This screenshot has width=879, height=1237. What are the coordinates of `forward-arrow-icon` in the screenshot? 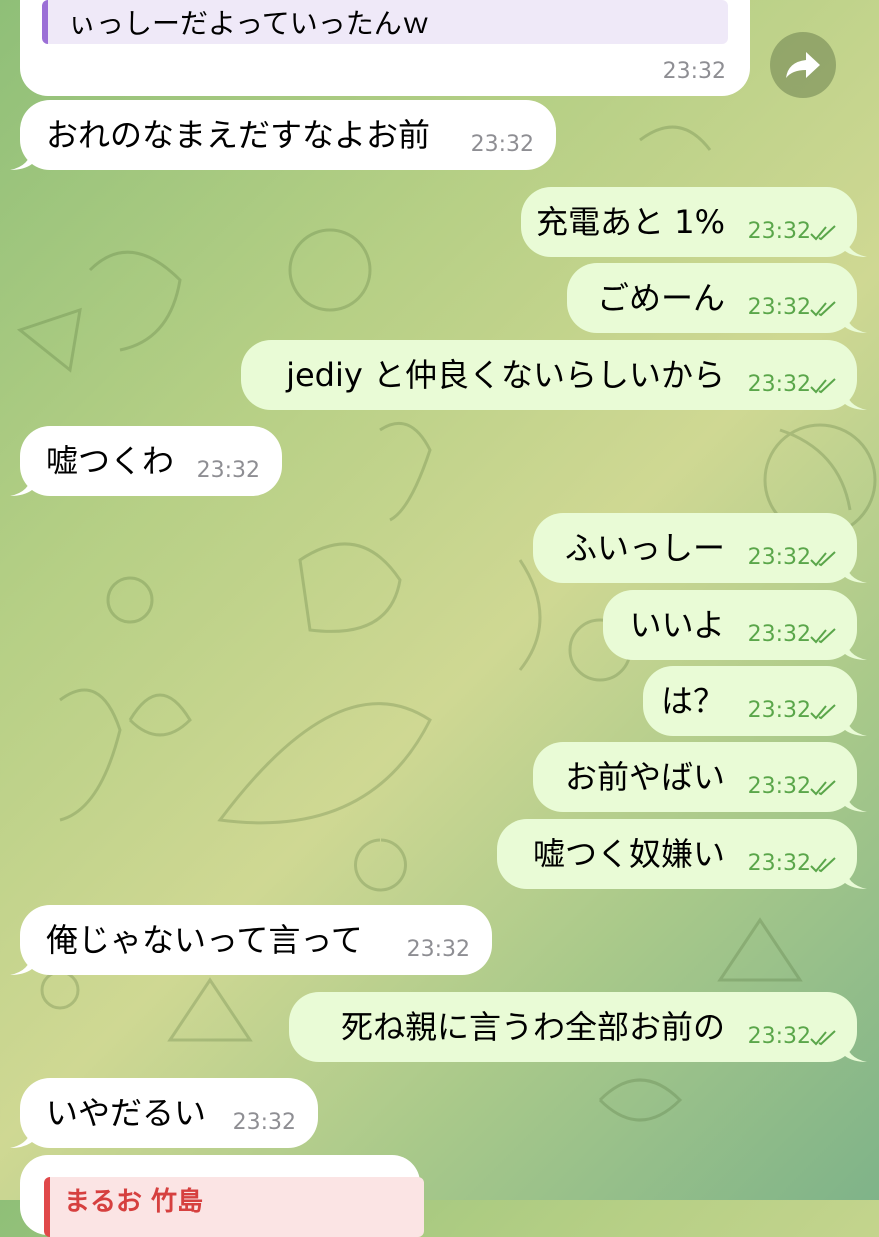 It's located at (803, 65).